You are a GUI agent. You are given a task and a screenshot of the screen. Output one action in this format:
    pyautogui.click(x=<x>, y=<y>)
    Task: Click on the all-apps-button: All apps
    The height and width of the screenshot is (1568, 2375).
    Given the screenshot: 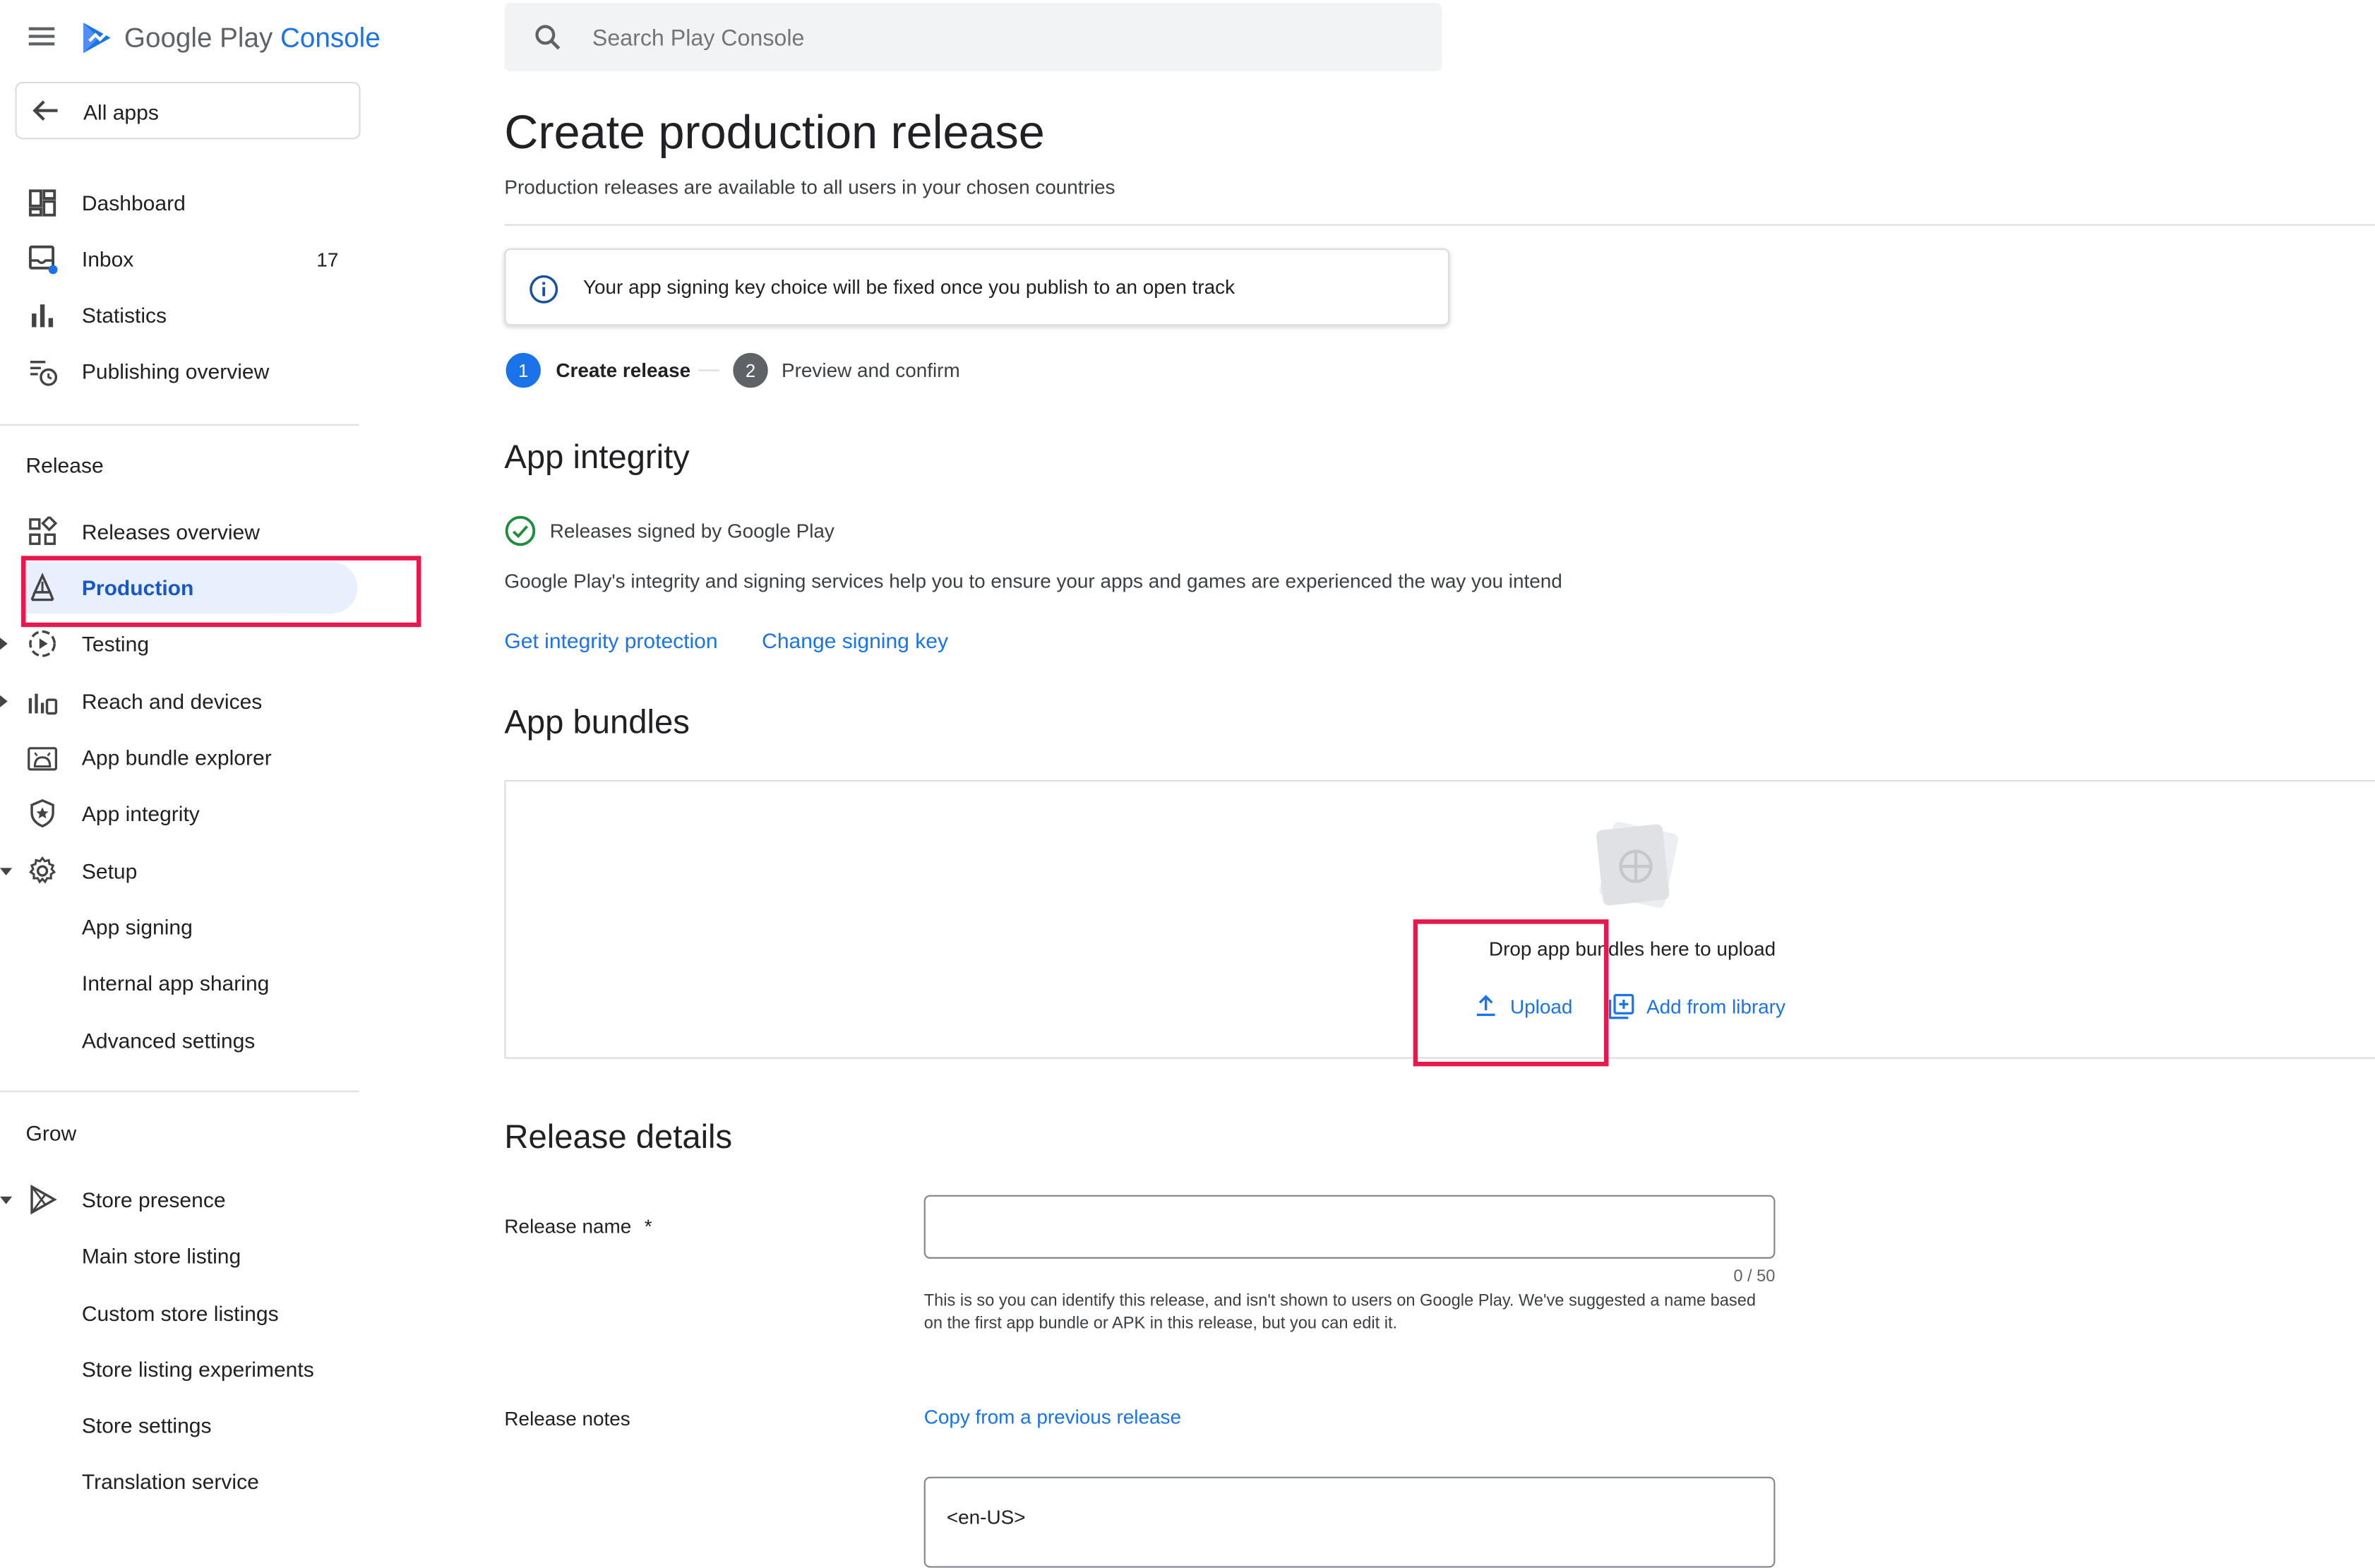 What is the action you would take?
    pyautogui.click(x=188, y=110)
    